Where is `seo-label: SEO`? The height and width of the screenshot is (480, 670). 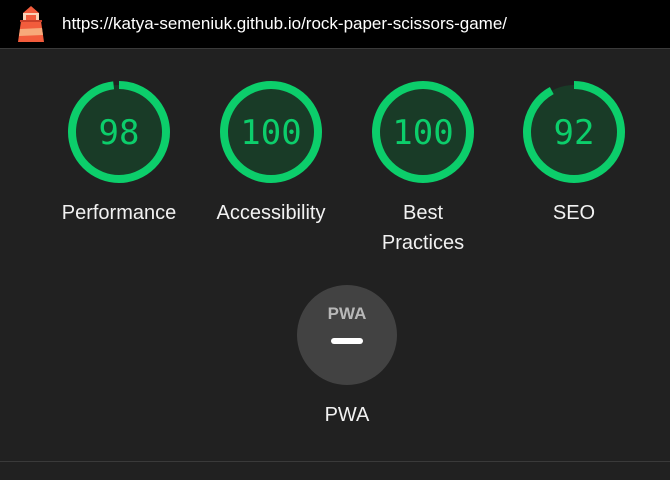
seo-label: SEO is located at coordinates (574, 213).